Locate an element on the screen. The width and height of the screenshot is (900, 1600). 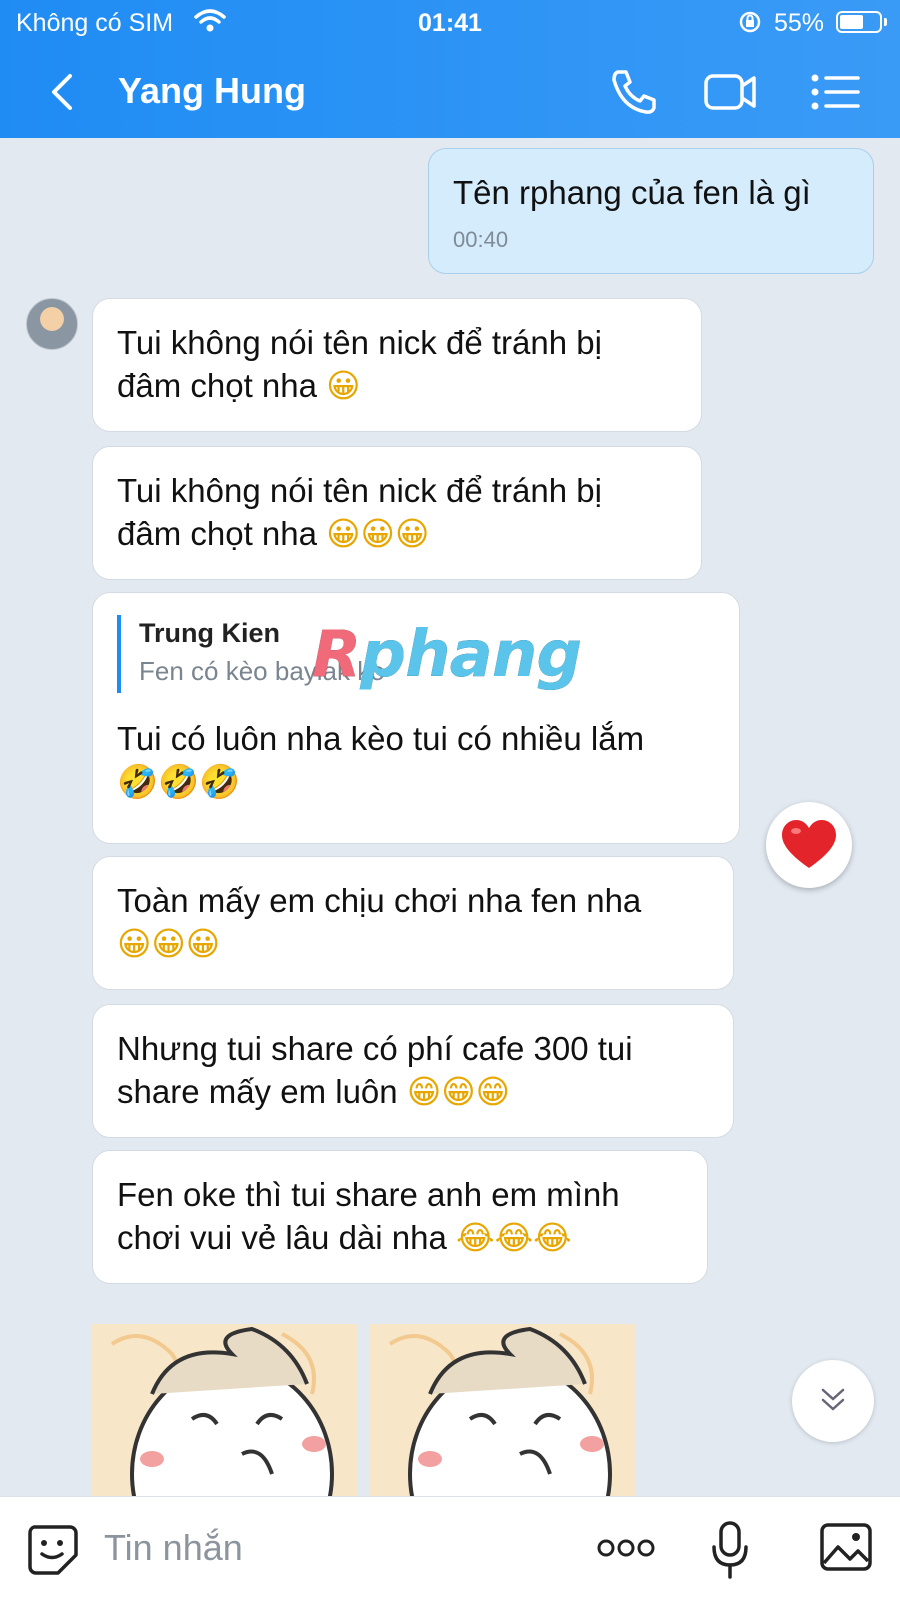
chat-header: Không có SIM 01:41 55% Yang Hung is located at coordinates (450, 69).